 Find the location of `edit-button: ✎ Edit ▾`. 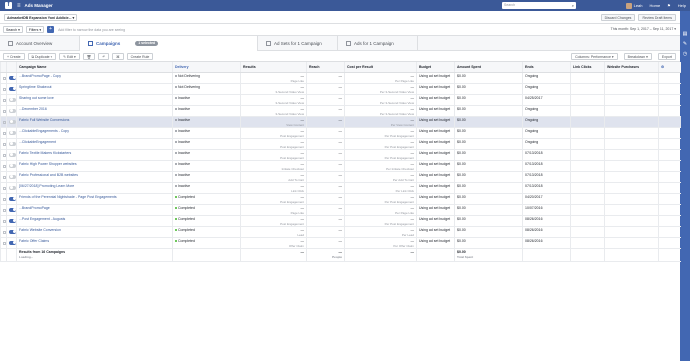

edit-button: ✎ Edit ▾ is located at coordinates (69, 56).